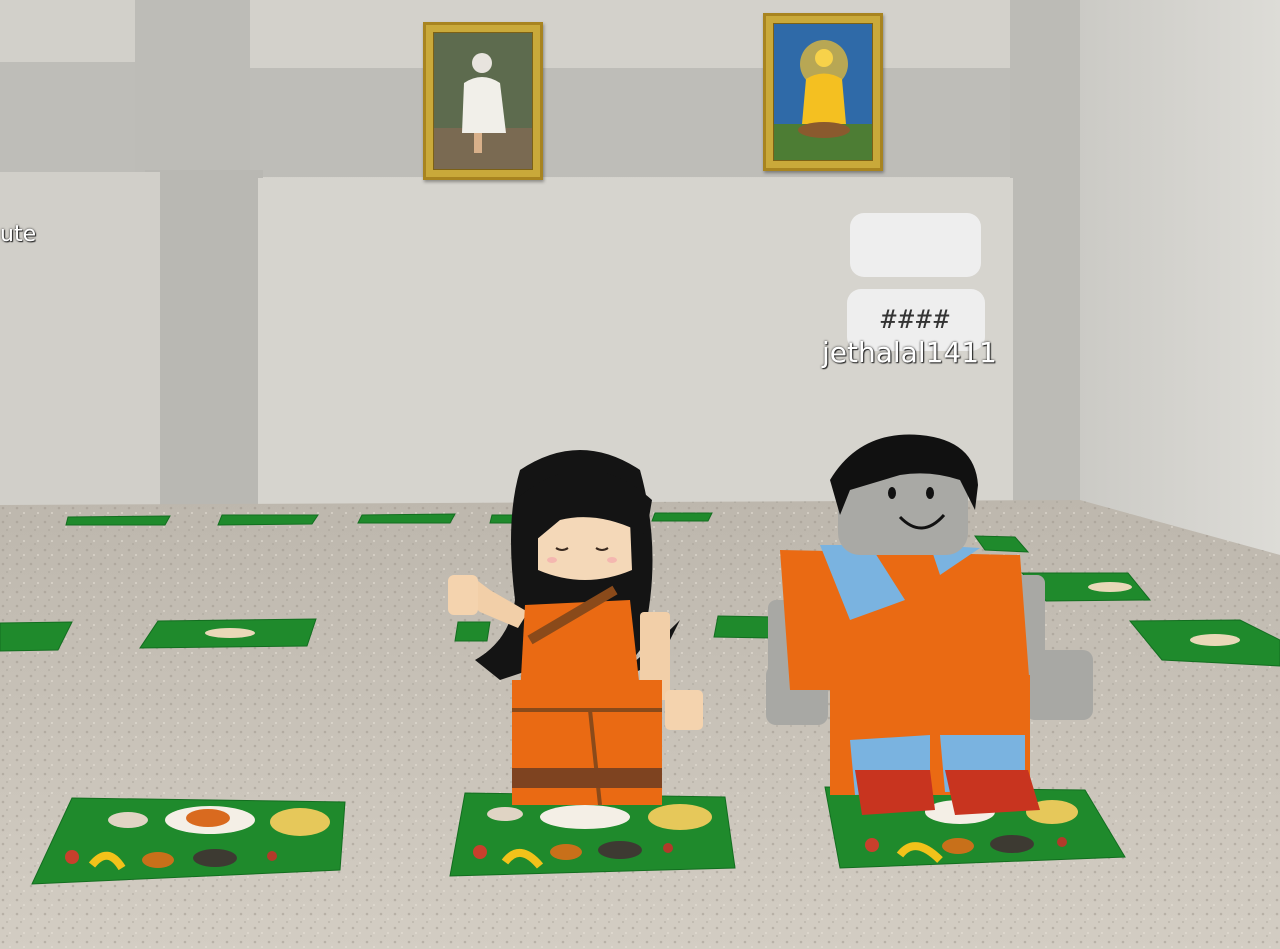 This screenshot has height=949, width=1280. I want to click on player-nametag: jethalal1411, so click(909, 352).